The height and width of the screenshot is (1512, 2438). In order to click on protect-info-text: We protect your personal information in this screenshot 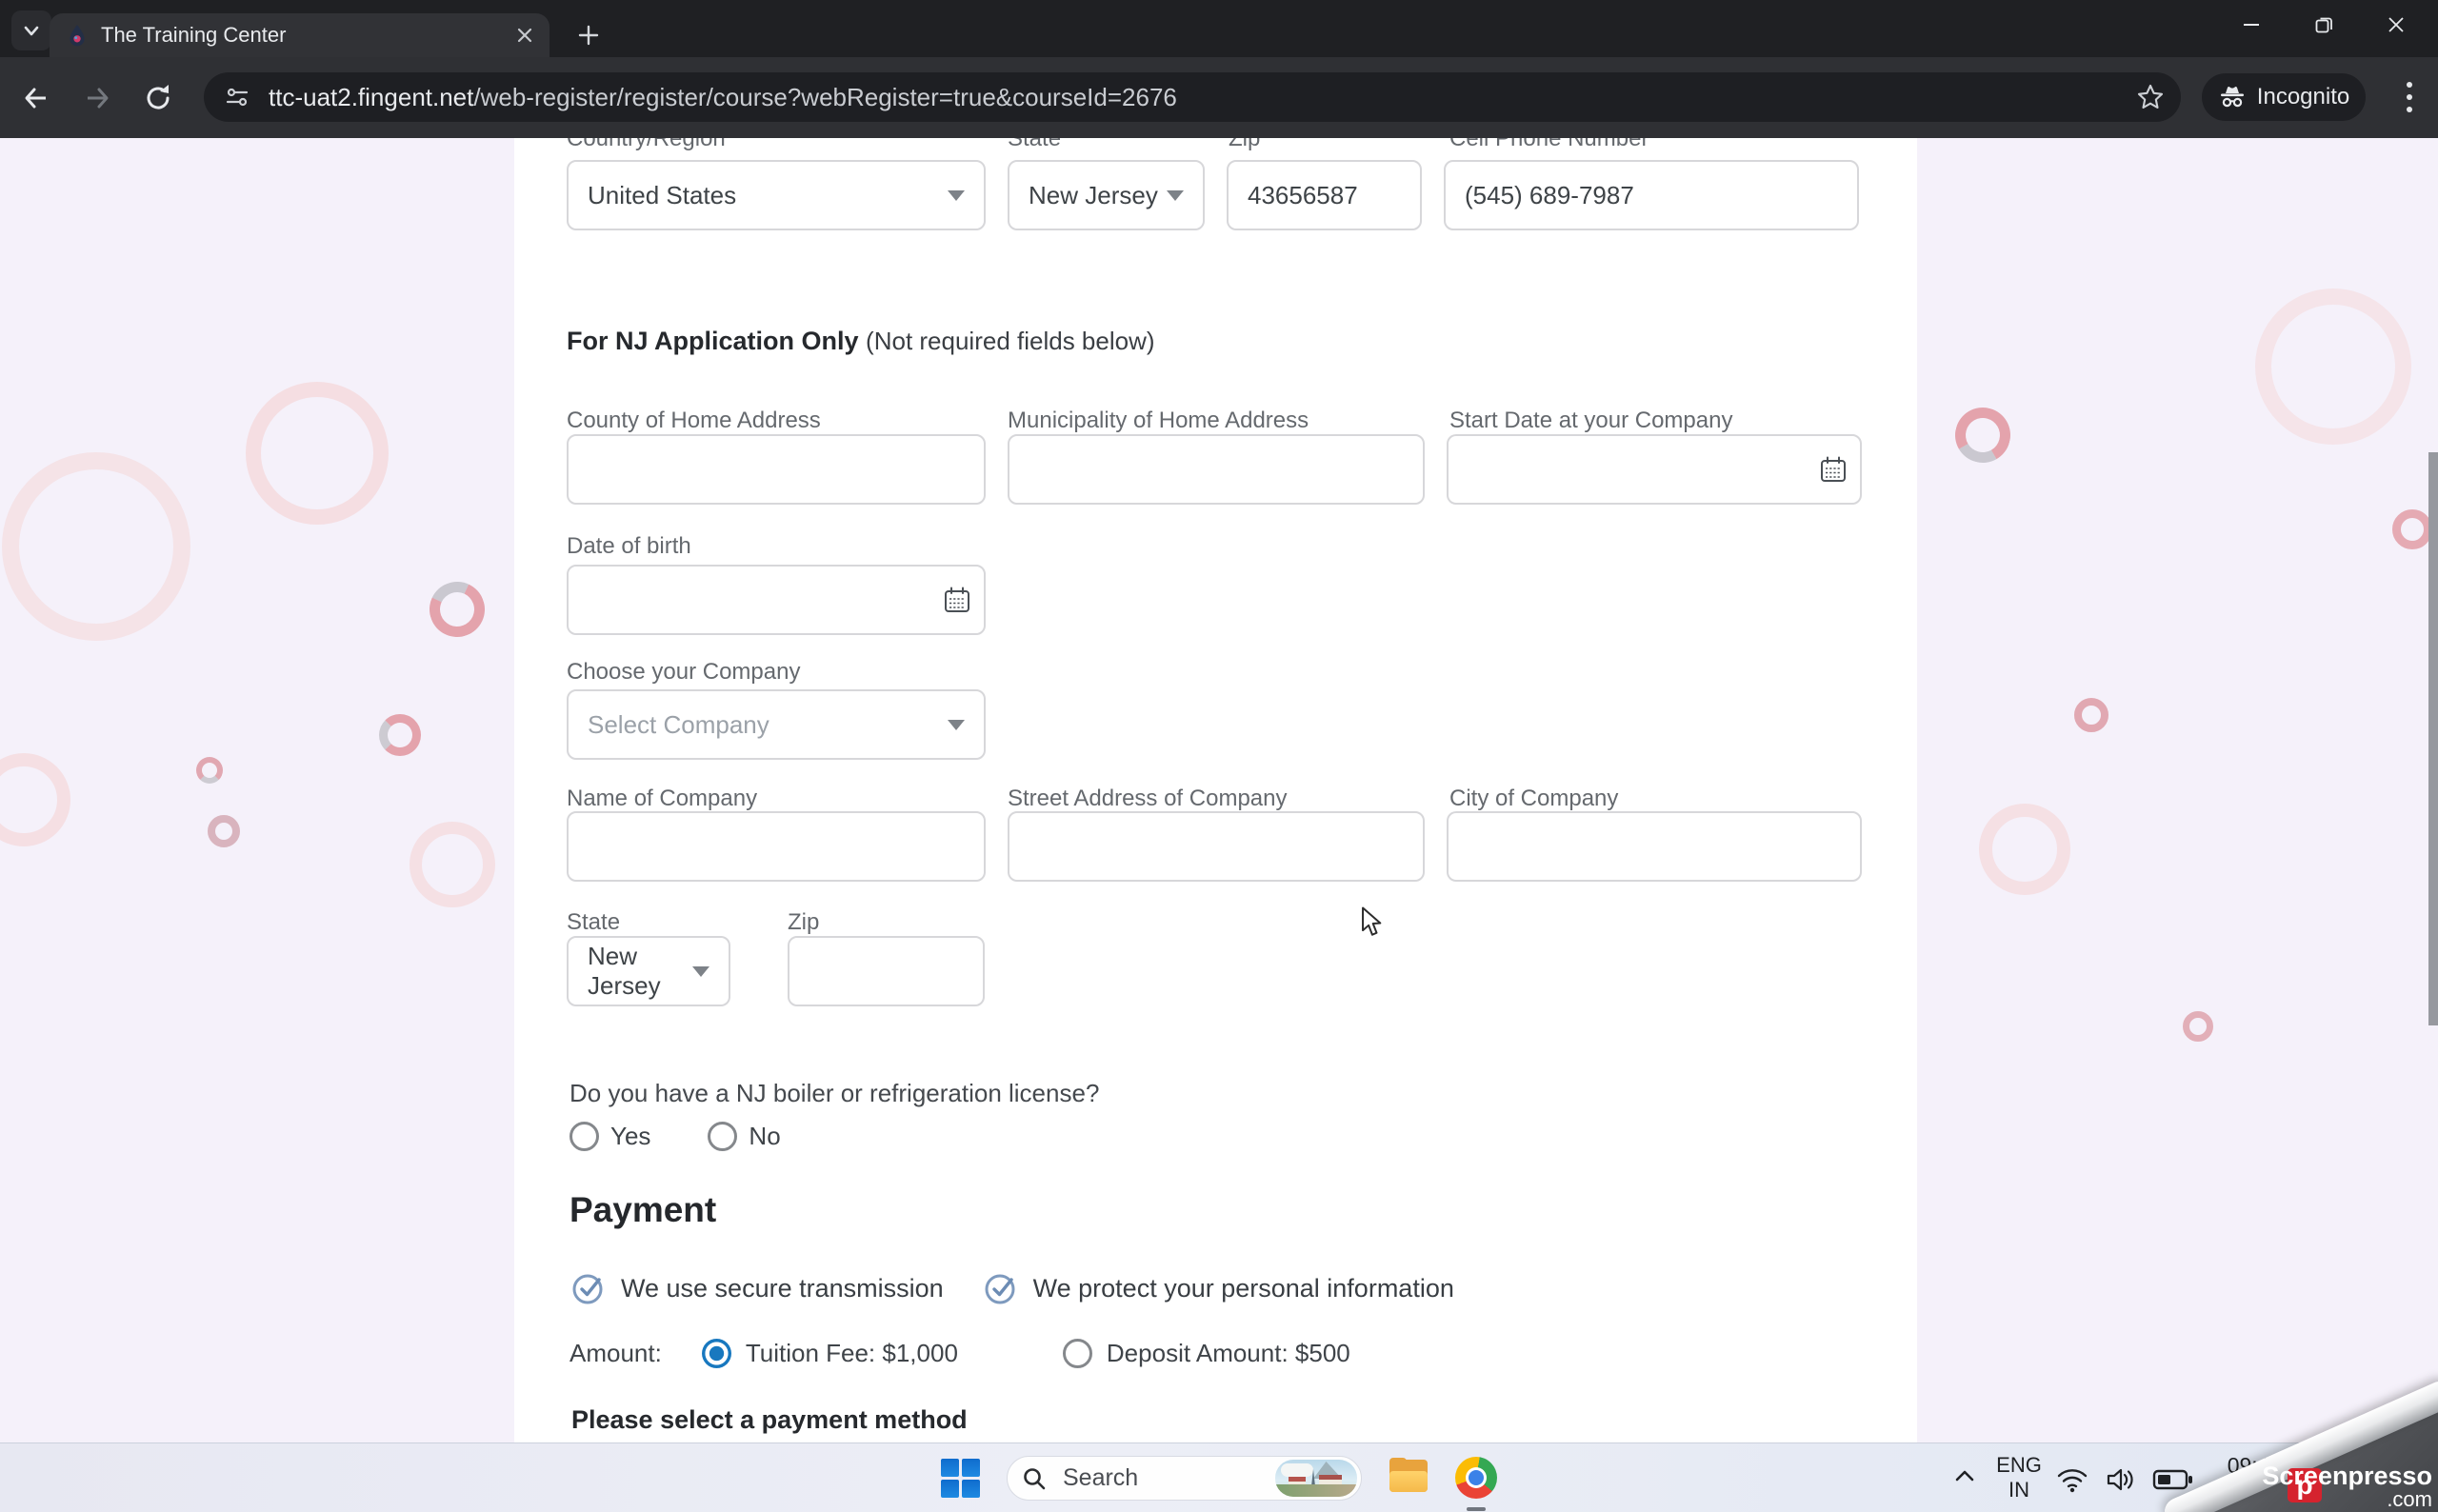, I will do `click(1243, 1288)`.